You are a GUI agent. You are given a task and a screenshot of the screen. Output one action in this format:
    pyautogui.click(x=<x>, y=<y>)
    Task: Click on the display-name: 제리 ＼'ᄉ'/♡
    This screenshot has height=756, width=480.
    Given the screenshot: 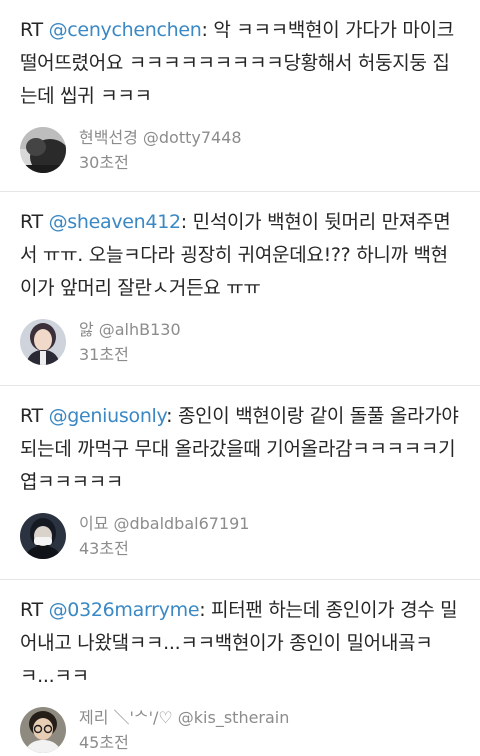 What is the action you would take?
    pyautogui.click(x=126, y=717)
    